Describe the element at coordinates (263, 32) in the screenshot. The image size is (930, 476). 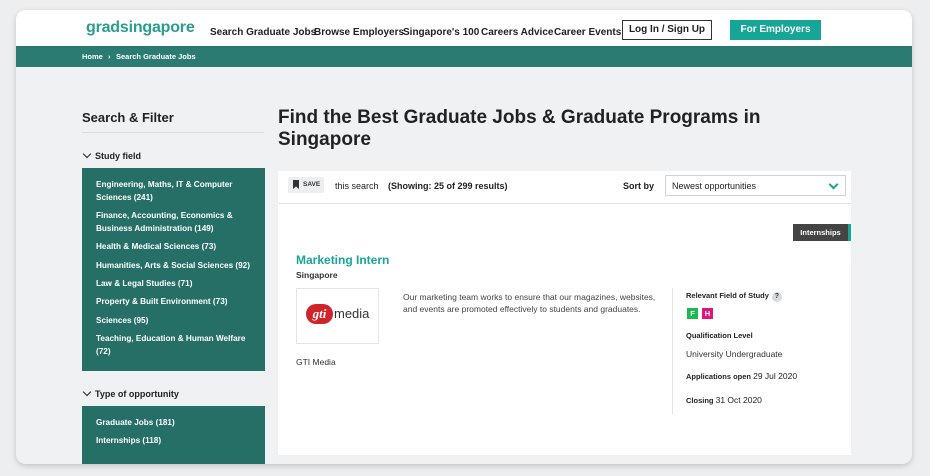
I see `nav-search-graduate-jobs: Search Graduate Jobs` at that location.